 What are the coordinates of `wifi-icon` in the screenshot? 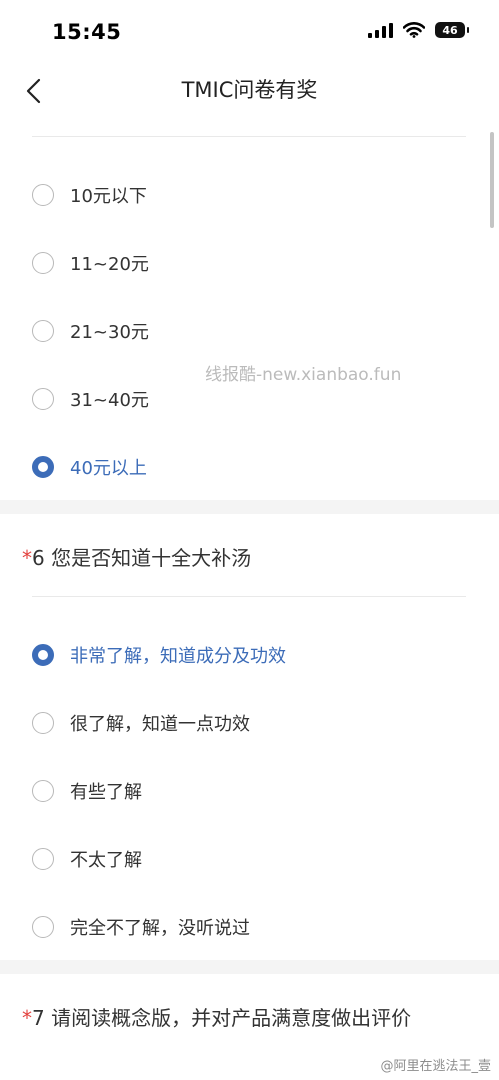 It's located at (414, 30).